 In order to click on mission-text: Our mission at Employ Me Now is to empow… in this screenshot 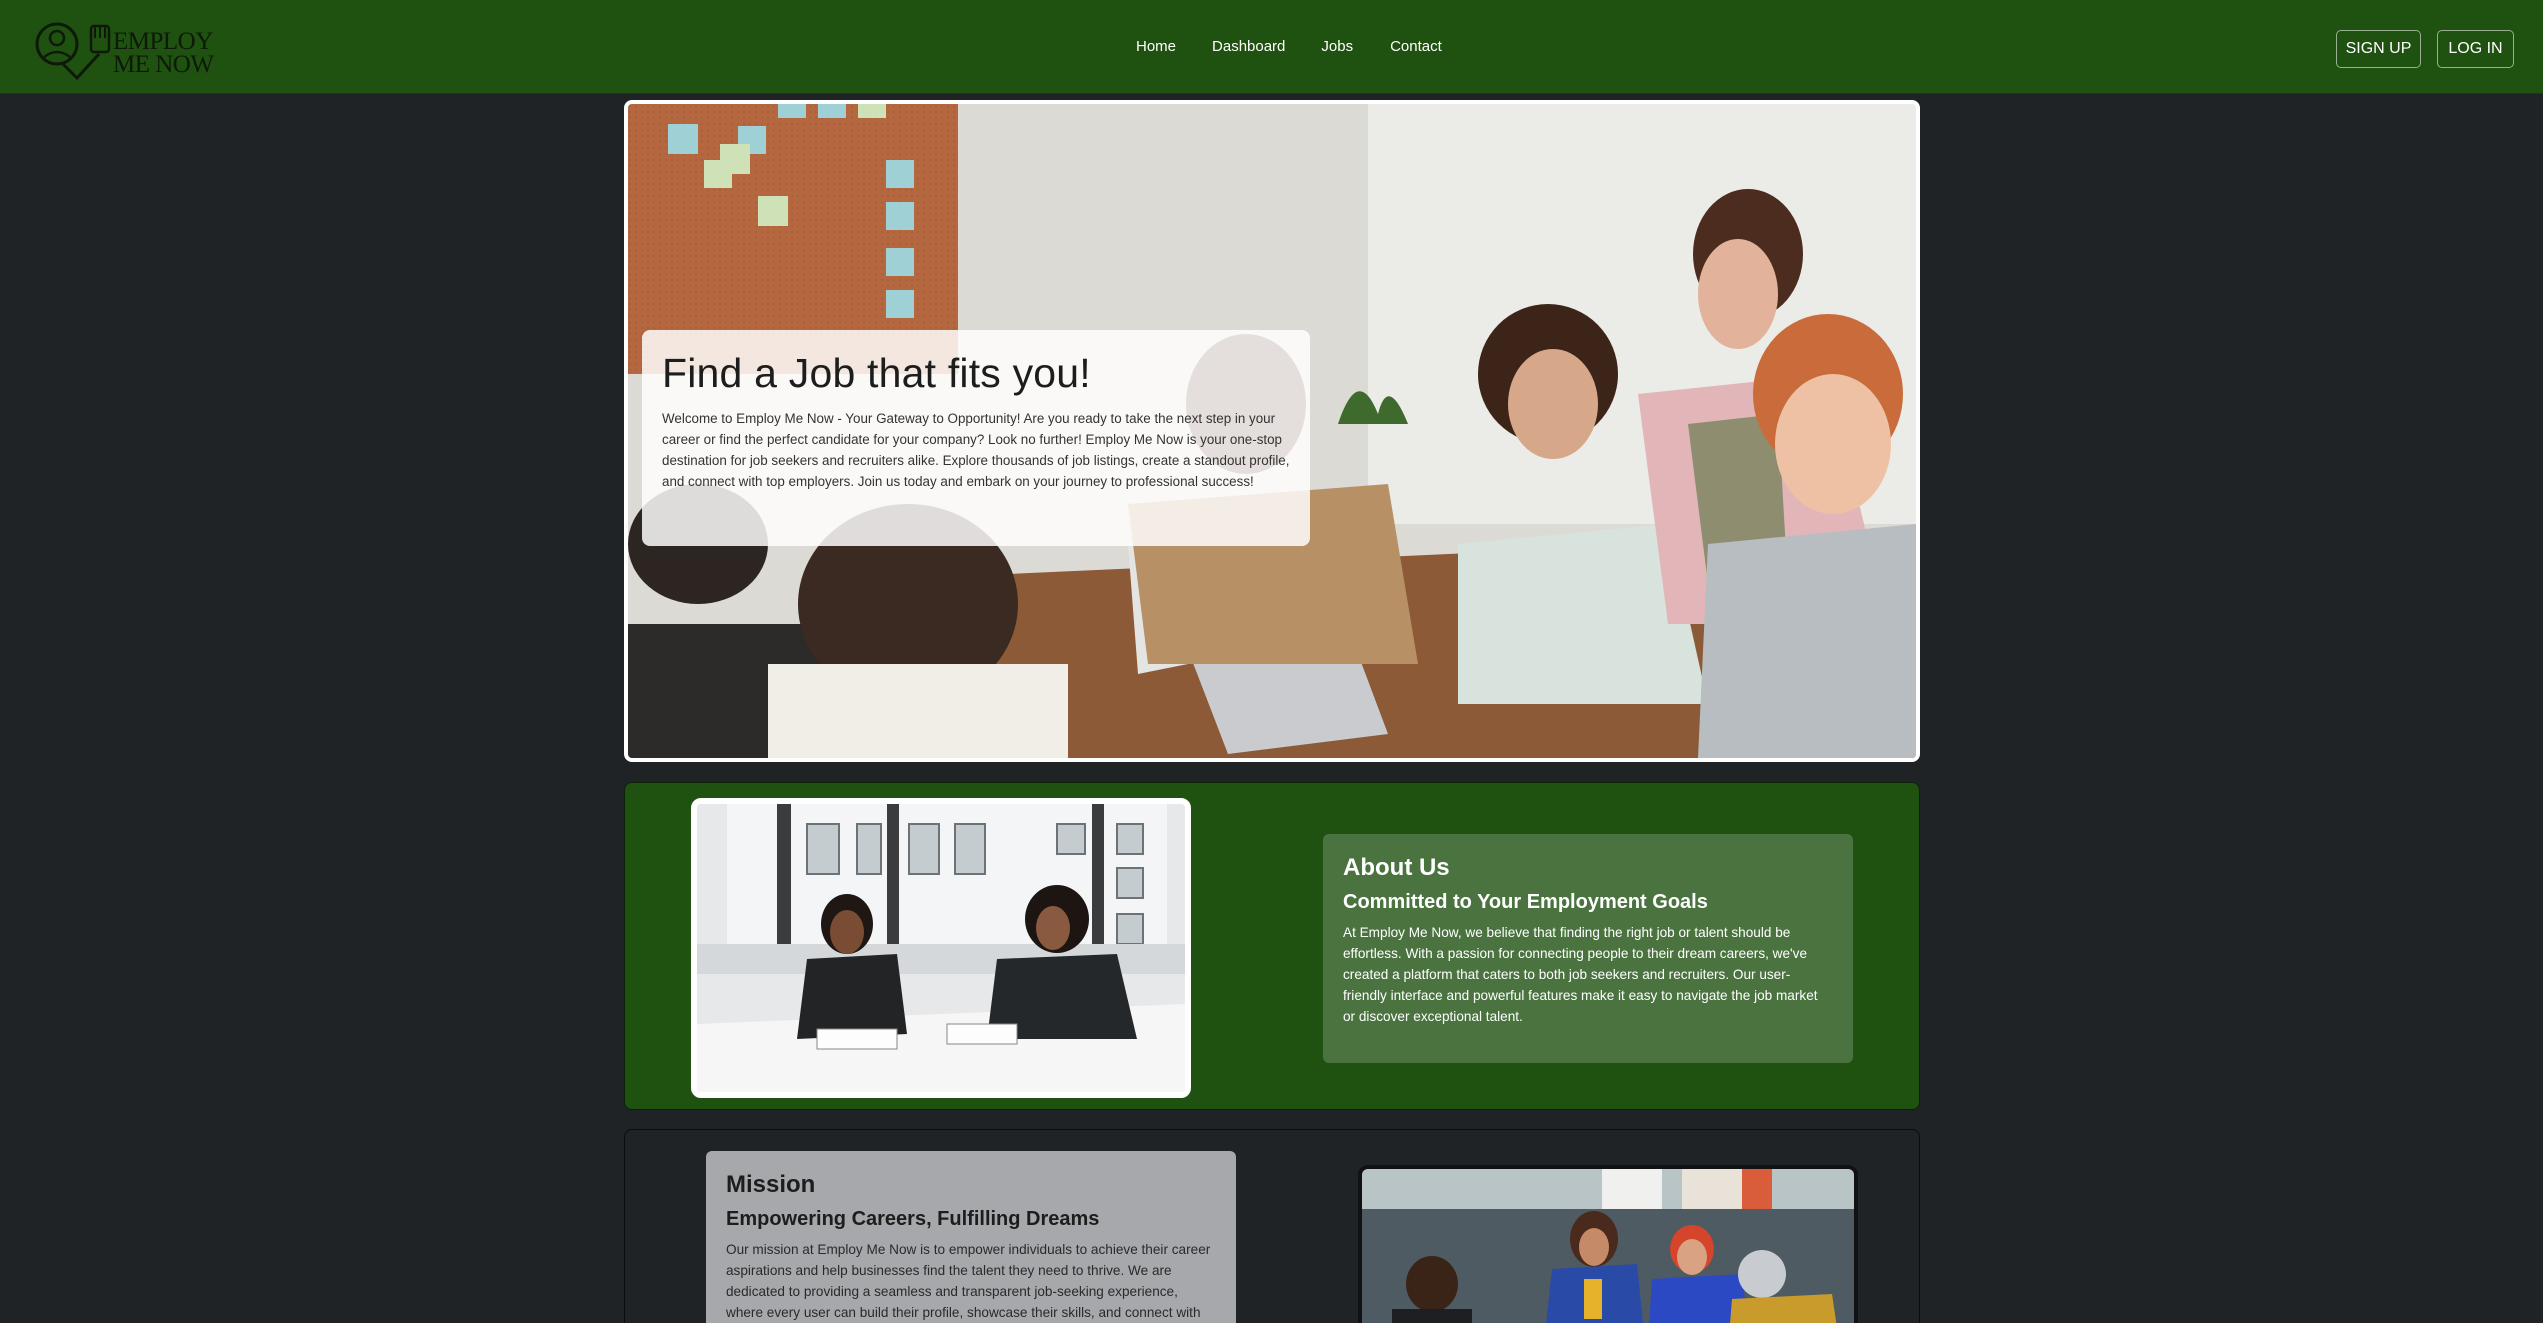, I will do `click(968, 1281)`.